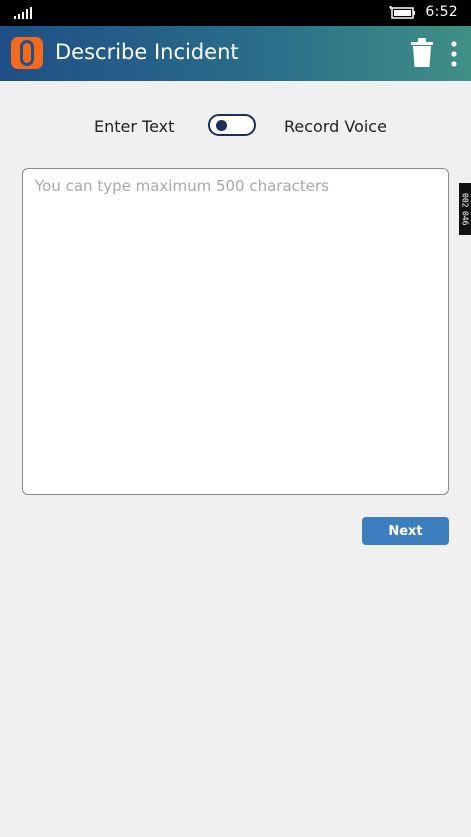 The image size is (471, 837). I want to click on switch-knob, so click(221, 125).